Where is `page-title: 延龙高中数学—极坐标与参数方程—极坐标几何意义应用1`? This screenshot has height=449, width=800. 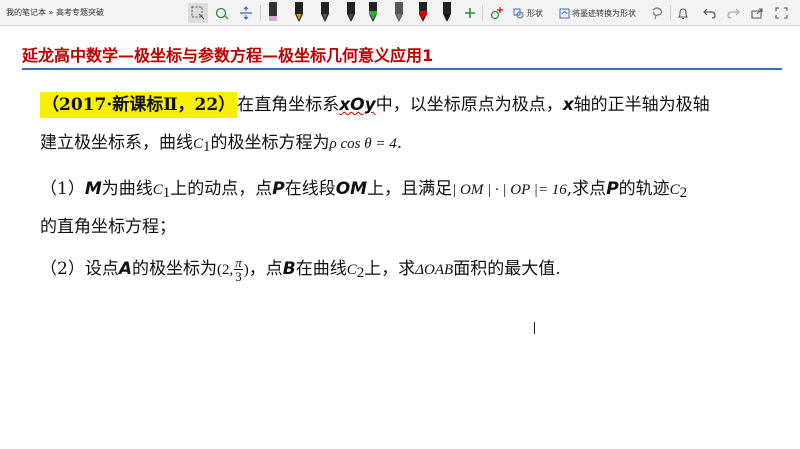 page-title: 延龙高中数学—极坐标与参数方程—极坐标几何意义应用1 is located at coordinates (228, 55).